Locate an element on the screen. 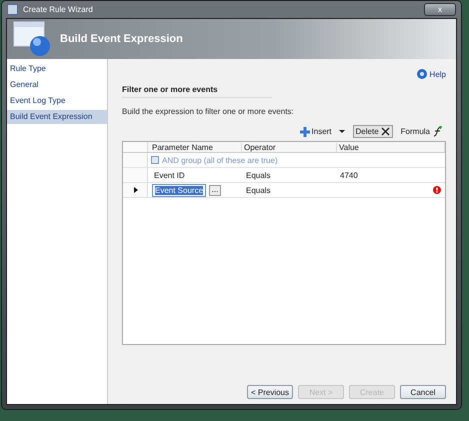  help-link: Help is located at coordinates (431, 74).